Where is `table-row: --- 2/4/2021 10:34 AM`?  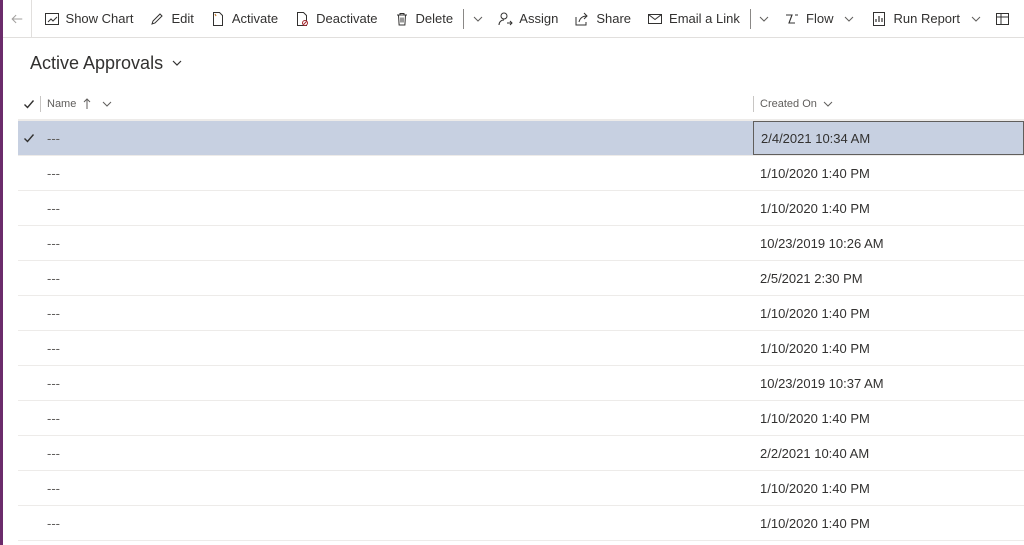
table-row: --- 2/4/2021 10:34 AM is located at coordinates (521, 138).